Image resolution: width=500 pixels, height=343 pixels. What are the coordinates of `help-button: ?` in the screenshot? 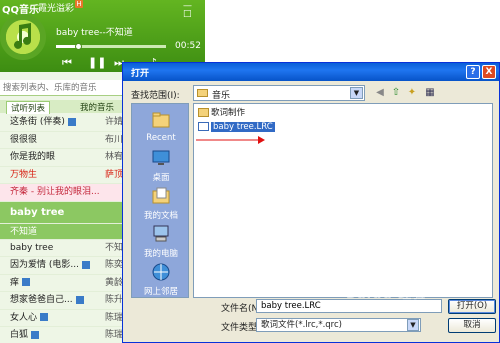 It's located at (473, 72).